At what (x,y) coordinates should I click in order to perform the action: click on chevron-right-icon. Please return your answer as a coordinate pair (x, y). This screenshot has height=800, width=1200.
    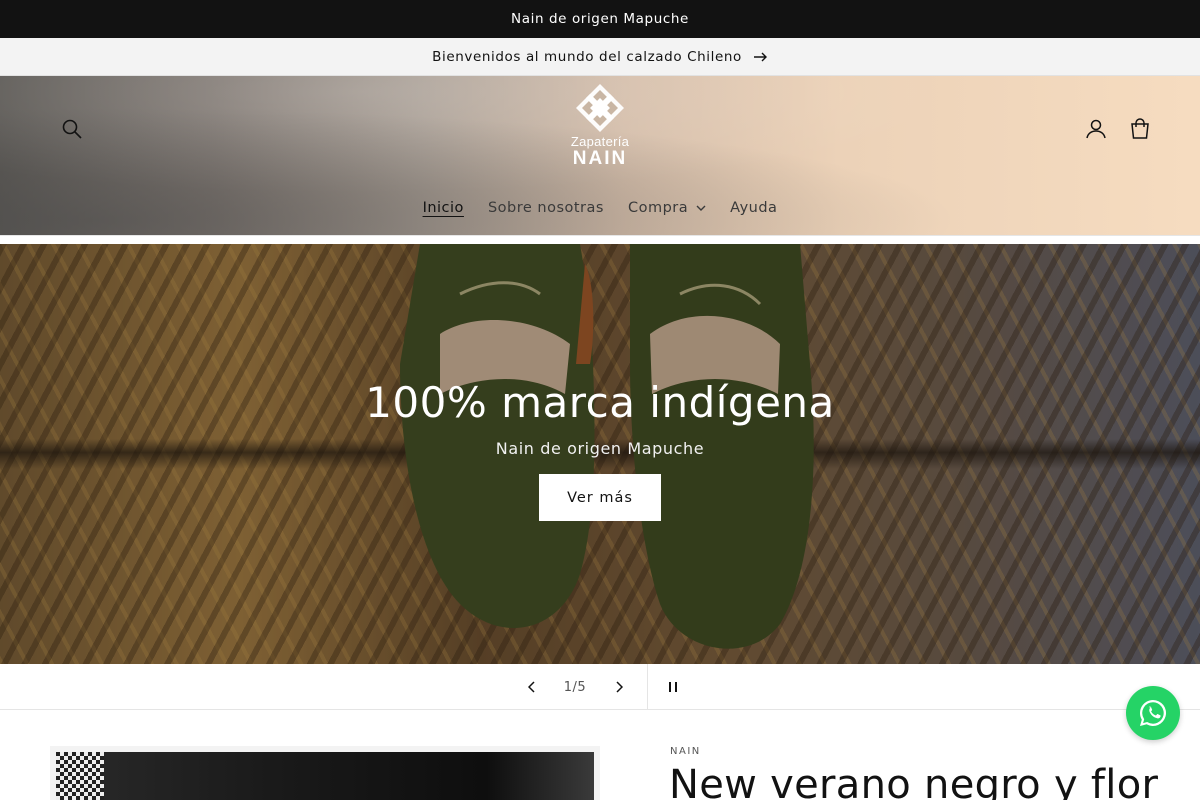
    Looking at the image, I should click on (619, 687).